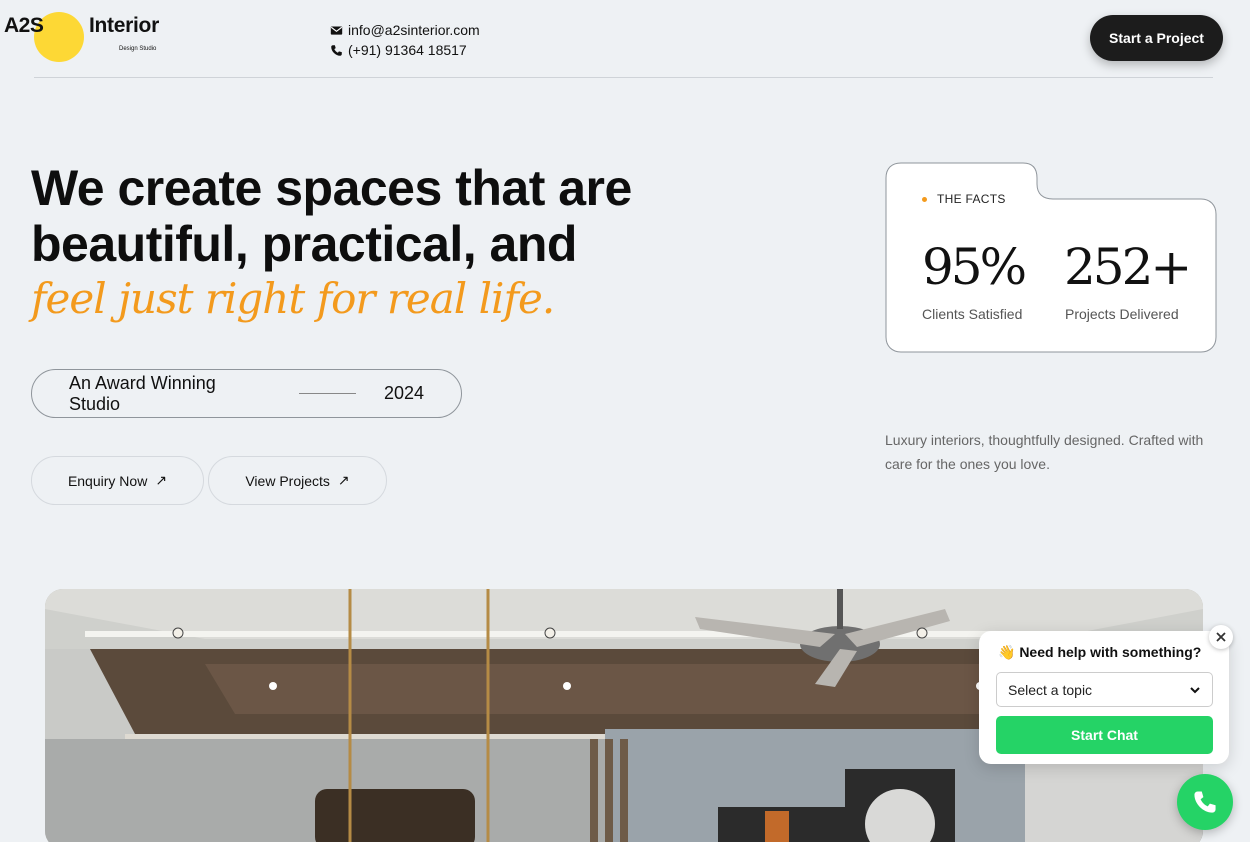 Image resolution: width=1250 pixels, height=842 pixels. What do you see at coordinates (336, 50) in the screenshot?
I see `phone-icon` at bounding box center [336, 50].